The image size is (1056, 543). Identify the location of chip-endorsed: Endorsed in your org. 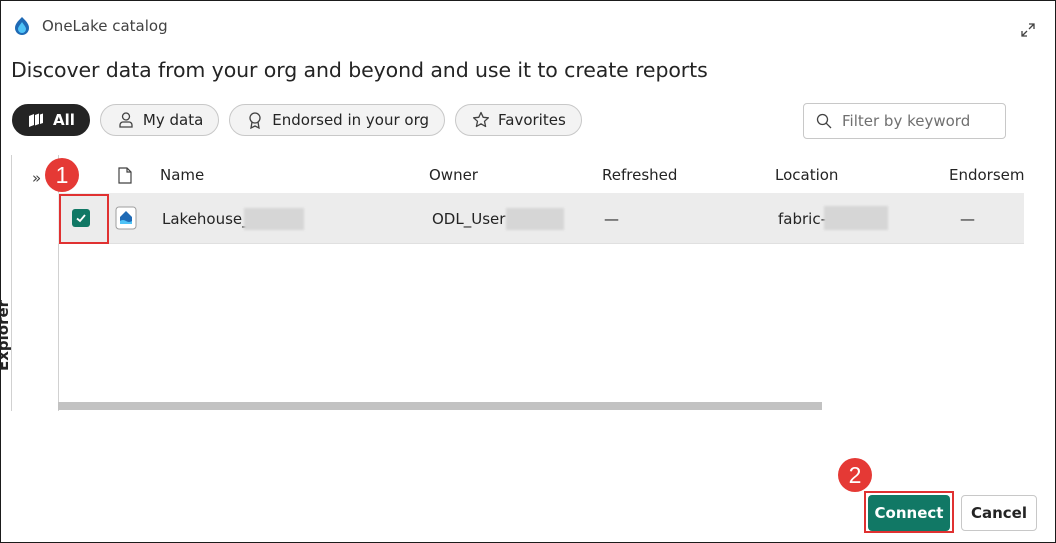
(337, 120).